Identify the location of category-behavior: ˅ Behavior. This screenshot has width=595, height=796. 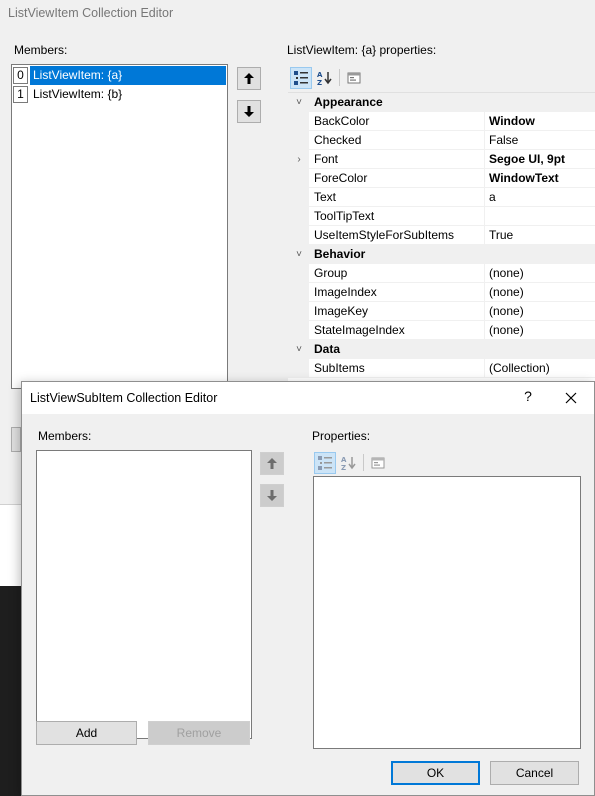
(441, 254).